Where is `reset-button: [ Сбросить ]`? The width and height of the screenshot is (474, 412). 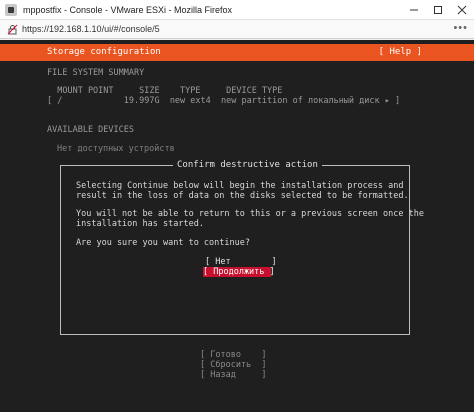
reset-button: [ Сбросить ] is located at coordinates (233, 365).